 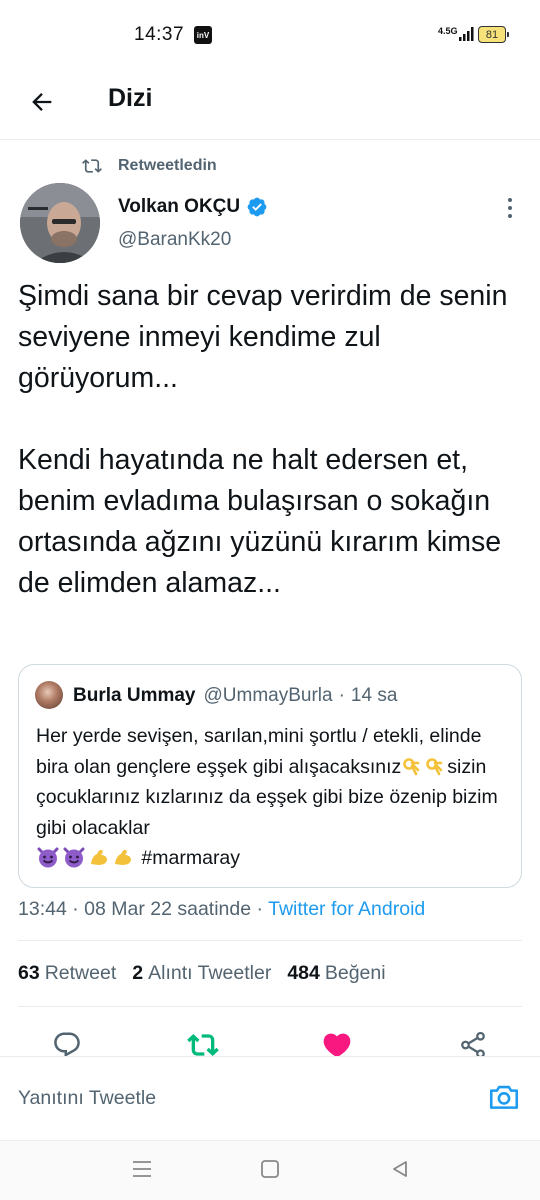 I want to click on quote-author-handle: @UmmayBurla, so click(x=268, y=695).